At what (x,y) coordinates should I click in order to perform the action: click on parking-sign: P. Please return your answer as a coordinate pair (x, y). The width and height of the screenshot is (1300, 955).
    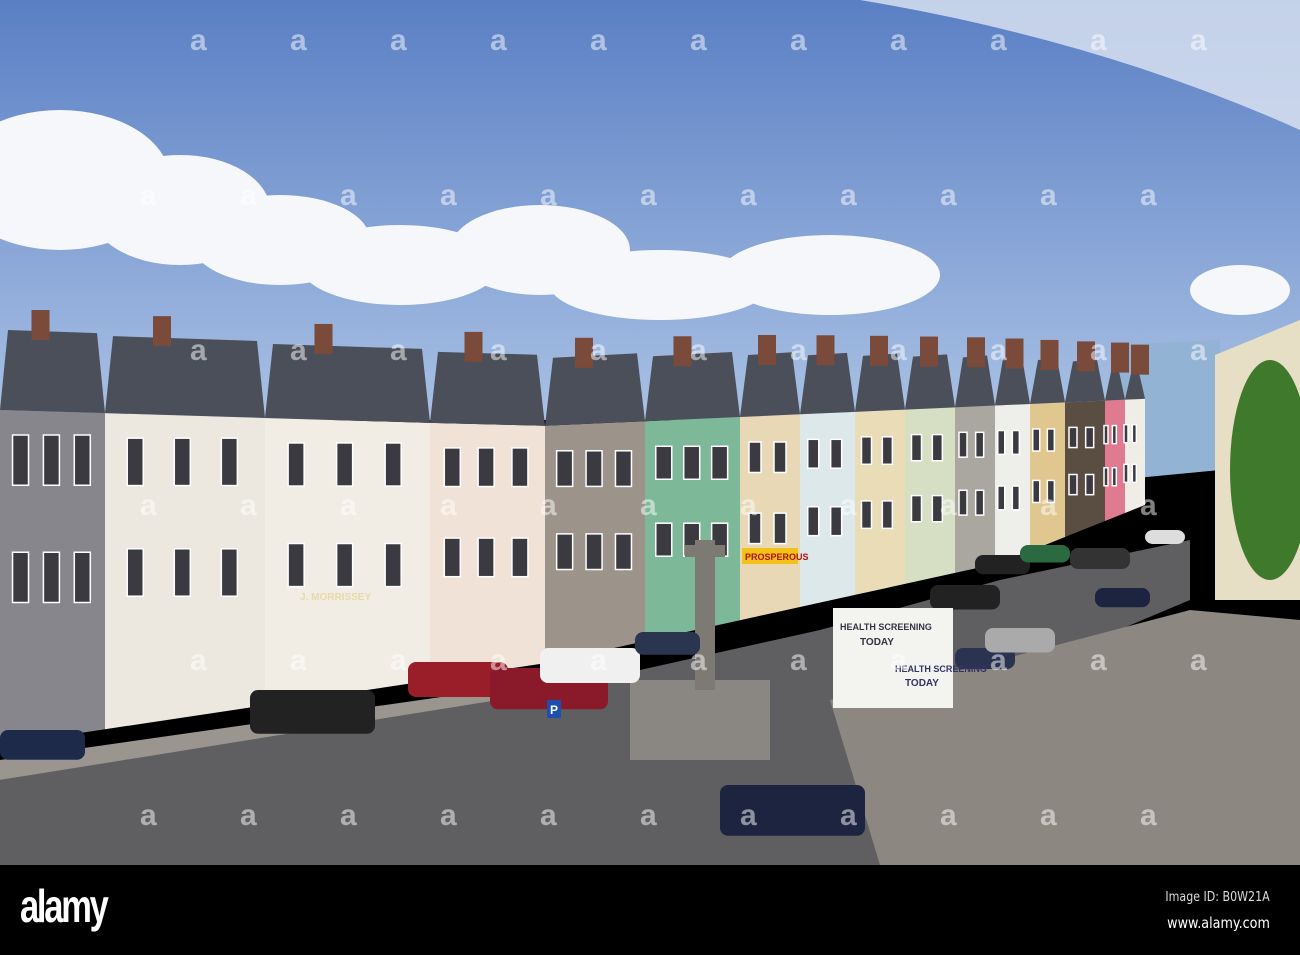
    Looking at the image, I should click on (554, 710).